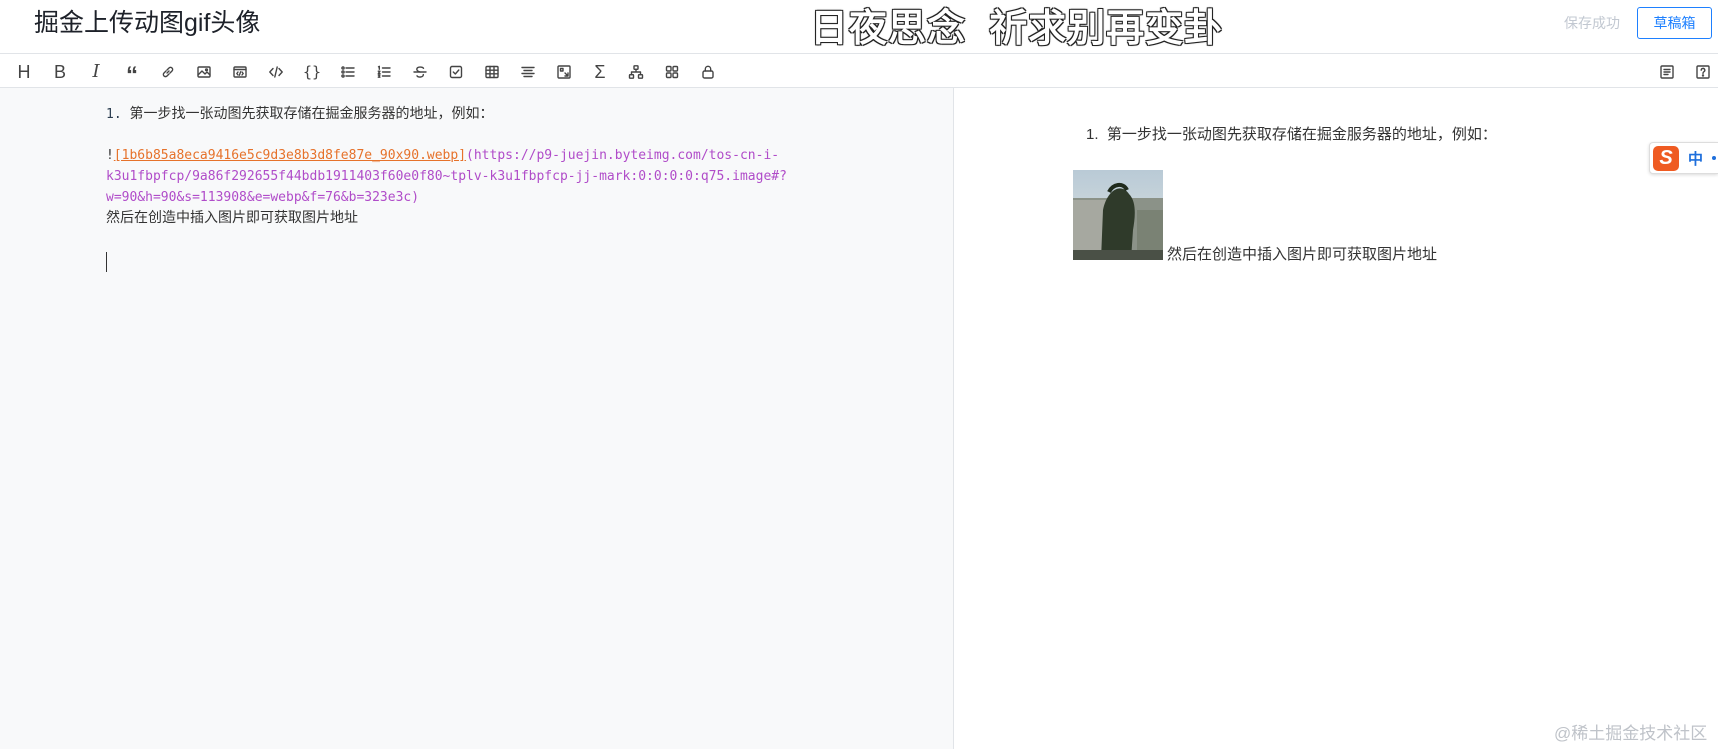 The width and height of the screenshot is (1718, 749). What do you see at coordinates (147, 23) in the screenshot?
I see `article-title-input: 掘金上传动图gif头像` at bounding box center [147, 23].